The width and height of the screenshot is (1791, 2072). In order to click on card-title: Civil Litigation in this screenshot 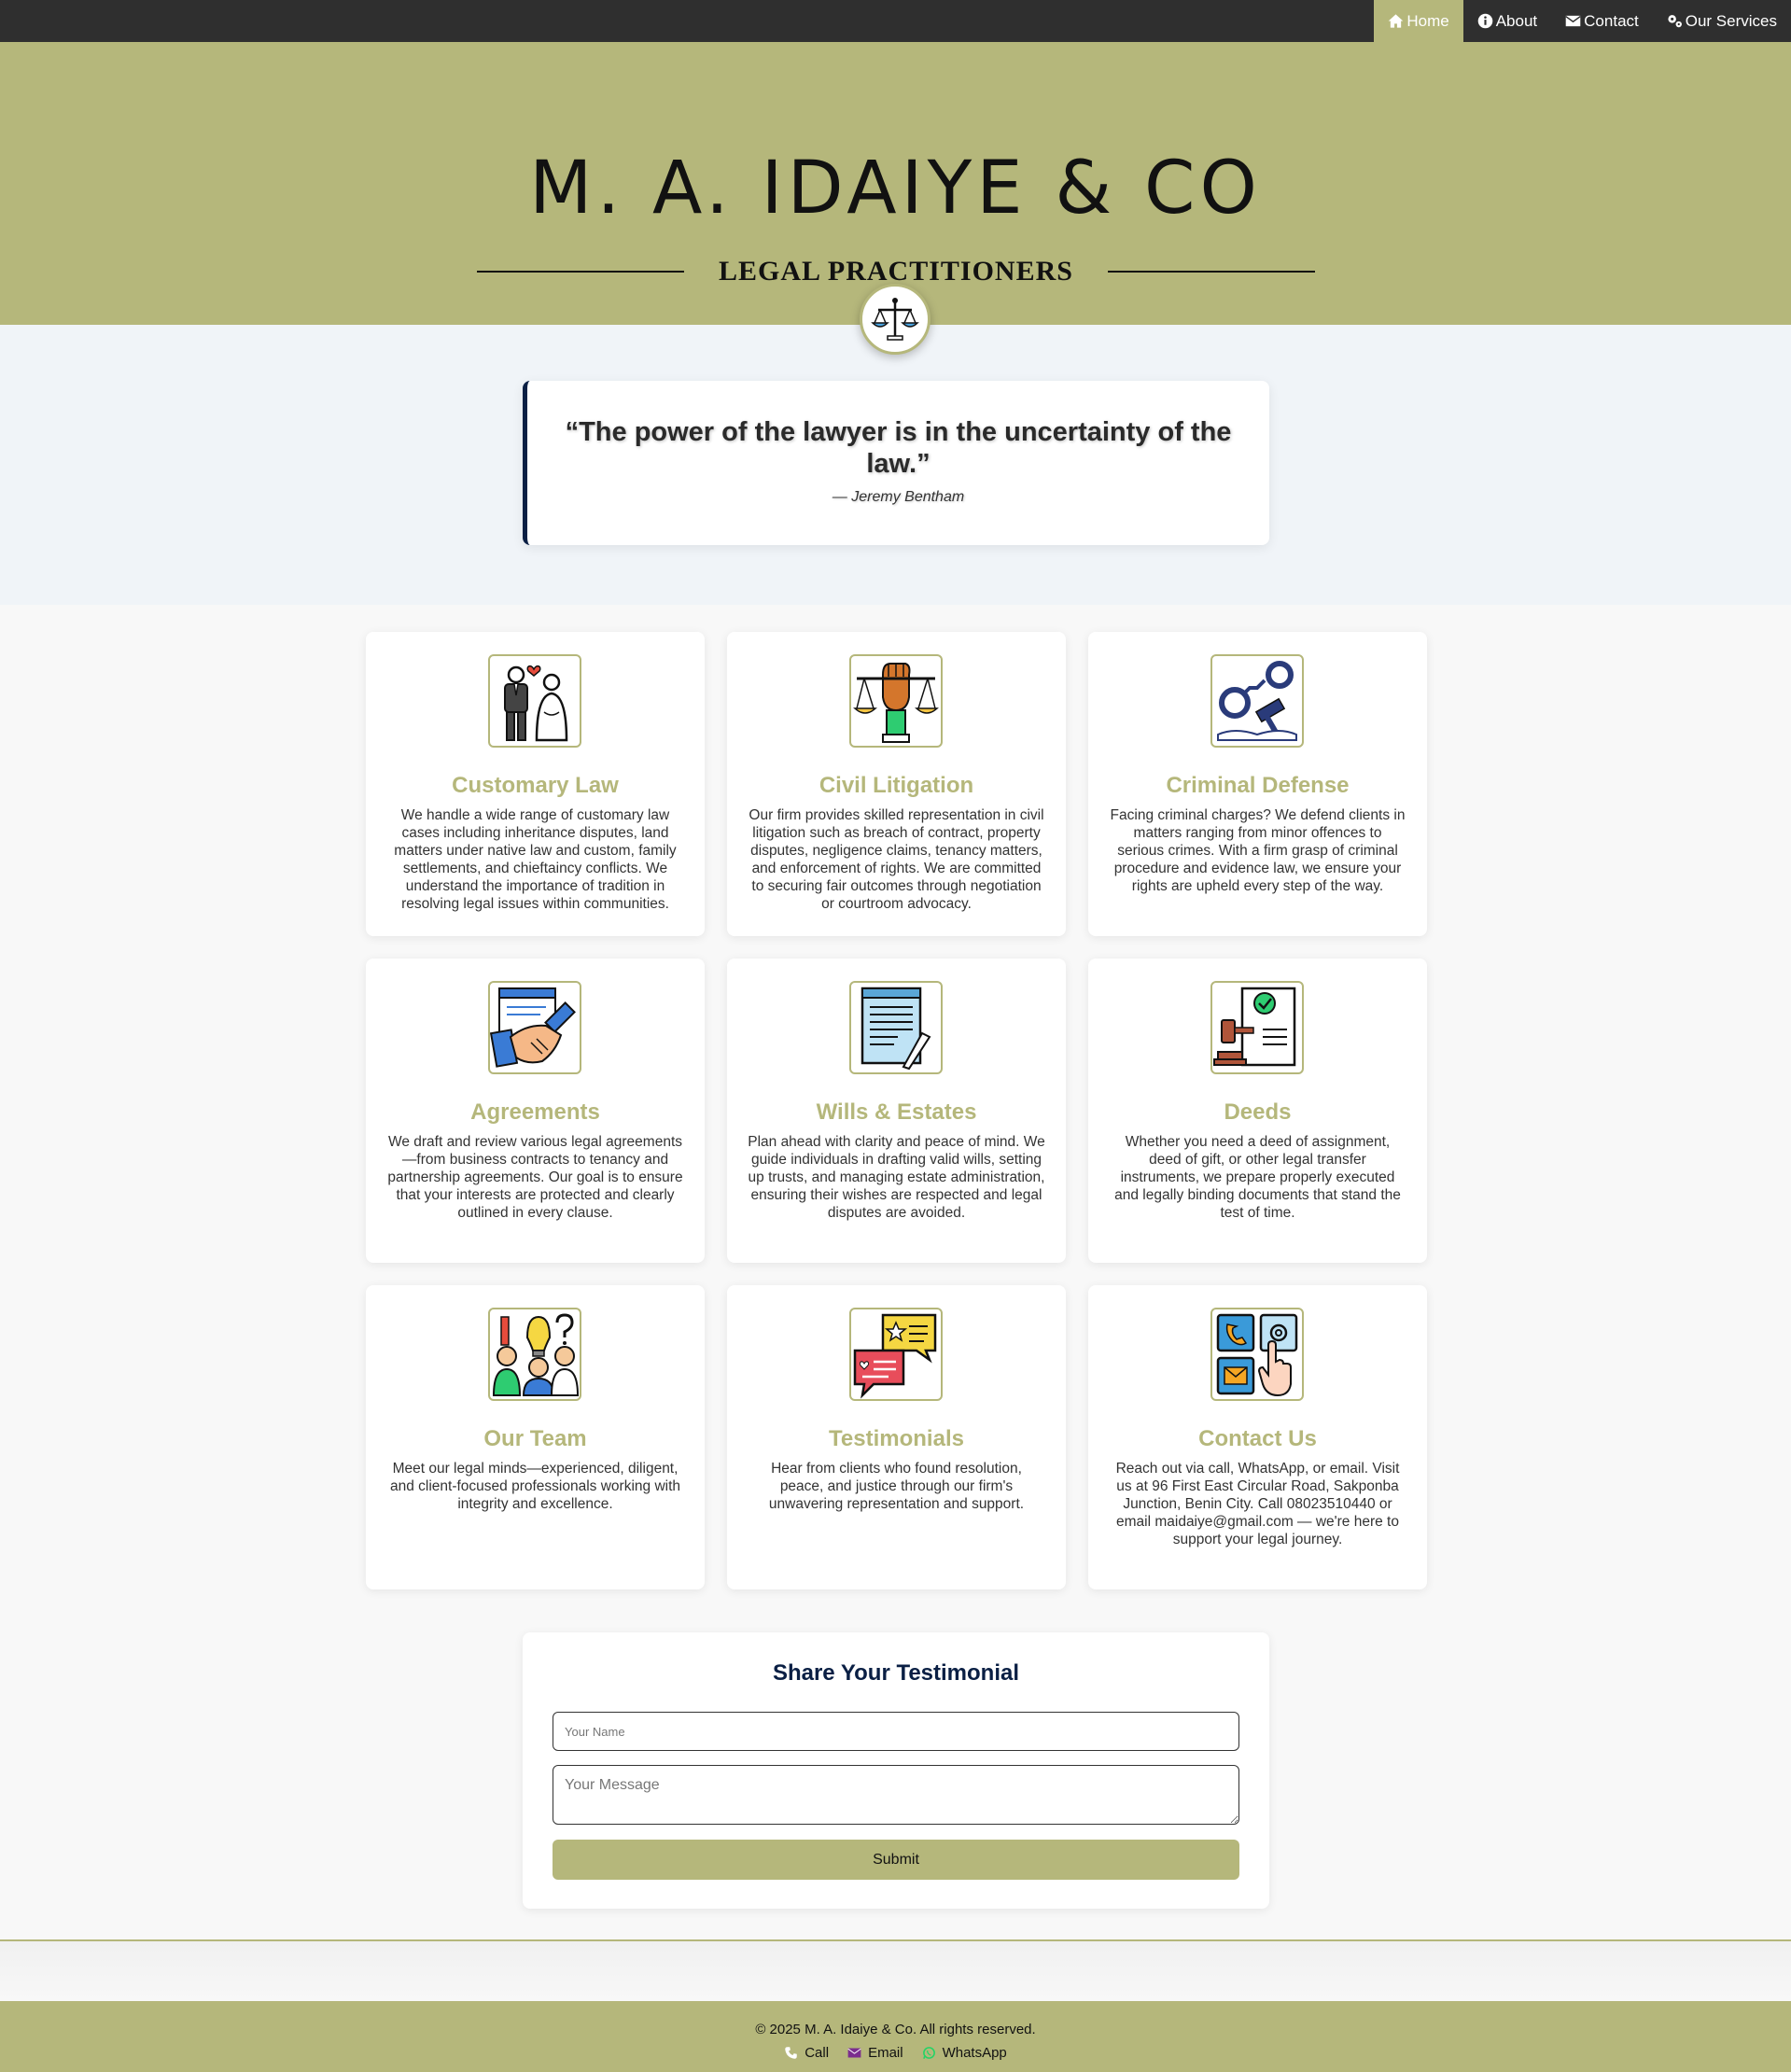, I will do `click(896, 785)`.